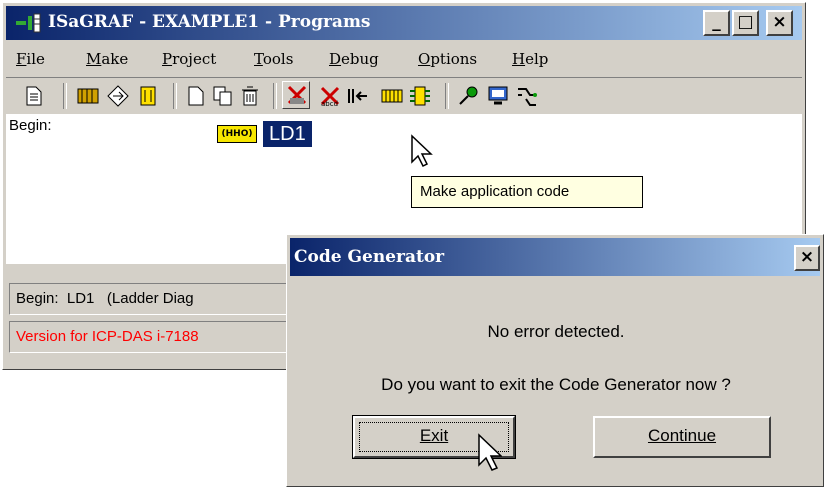 The image size is (824, 487). Describe the element at coordinates (745, 23) in the screenshot. I see `maximize-button: □` at that location.